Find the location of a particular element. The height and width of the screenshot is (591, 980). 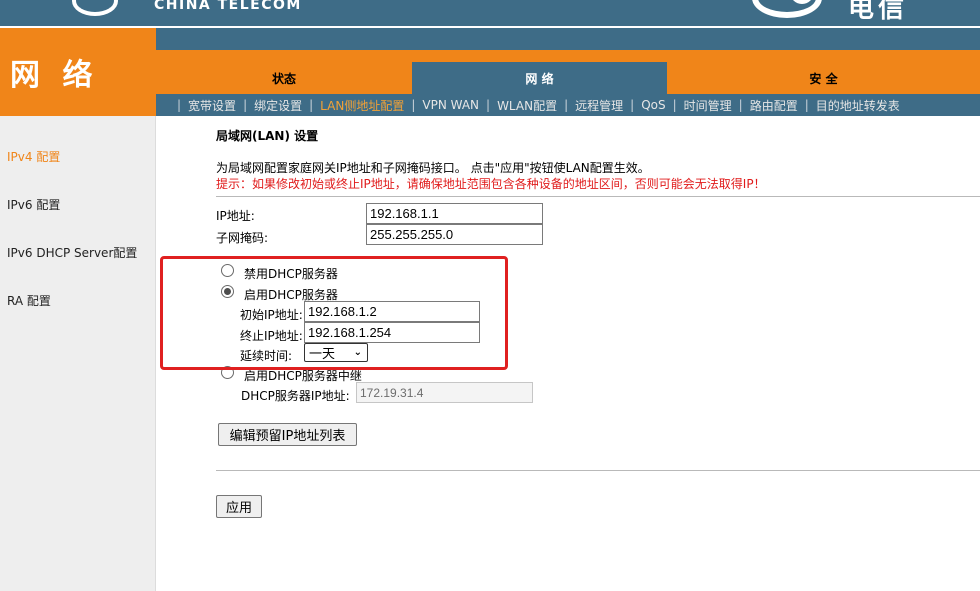

subnav-qos: QoS is located at coordinates (653, 105).